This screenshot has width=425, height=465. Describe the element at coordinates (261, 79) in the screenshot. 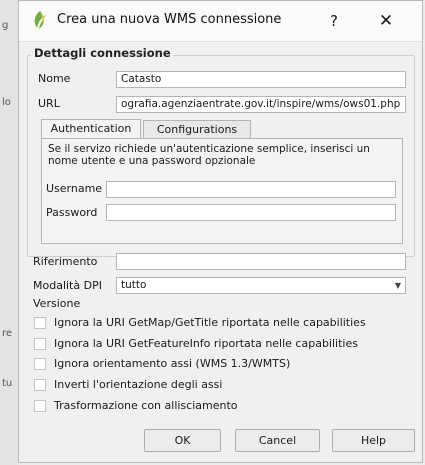

I see `name-field: Catasto` at that location.